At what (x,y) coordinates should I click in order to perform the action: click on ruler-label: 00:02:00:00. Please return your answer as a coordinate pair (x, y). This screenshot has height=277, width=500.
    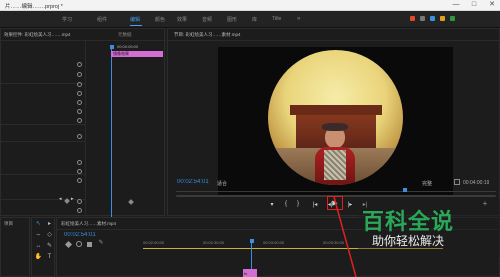
    Looking at the image, I should click on (154, 242).